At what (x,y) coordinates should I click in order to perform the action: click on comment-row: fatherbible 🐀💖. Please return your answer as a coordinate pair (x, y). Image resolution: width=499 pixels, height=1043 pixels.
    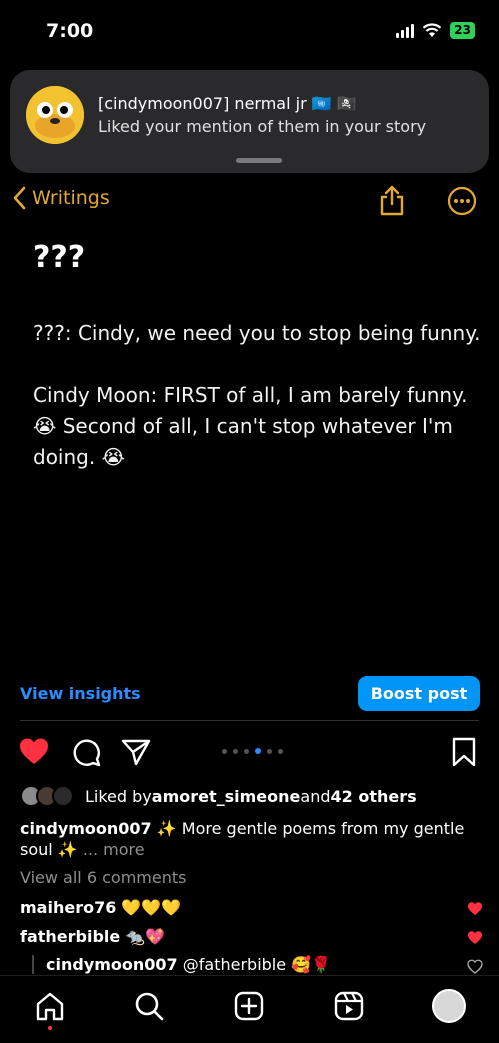
    Looking at the image, I should click on (92, 936).